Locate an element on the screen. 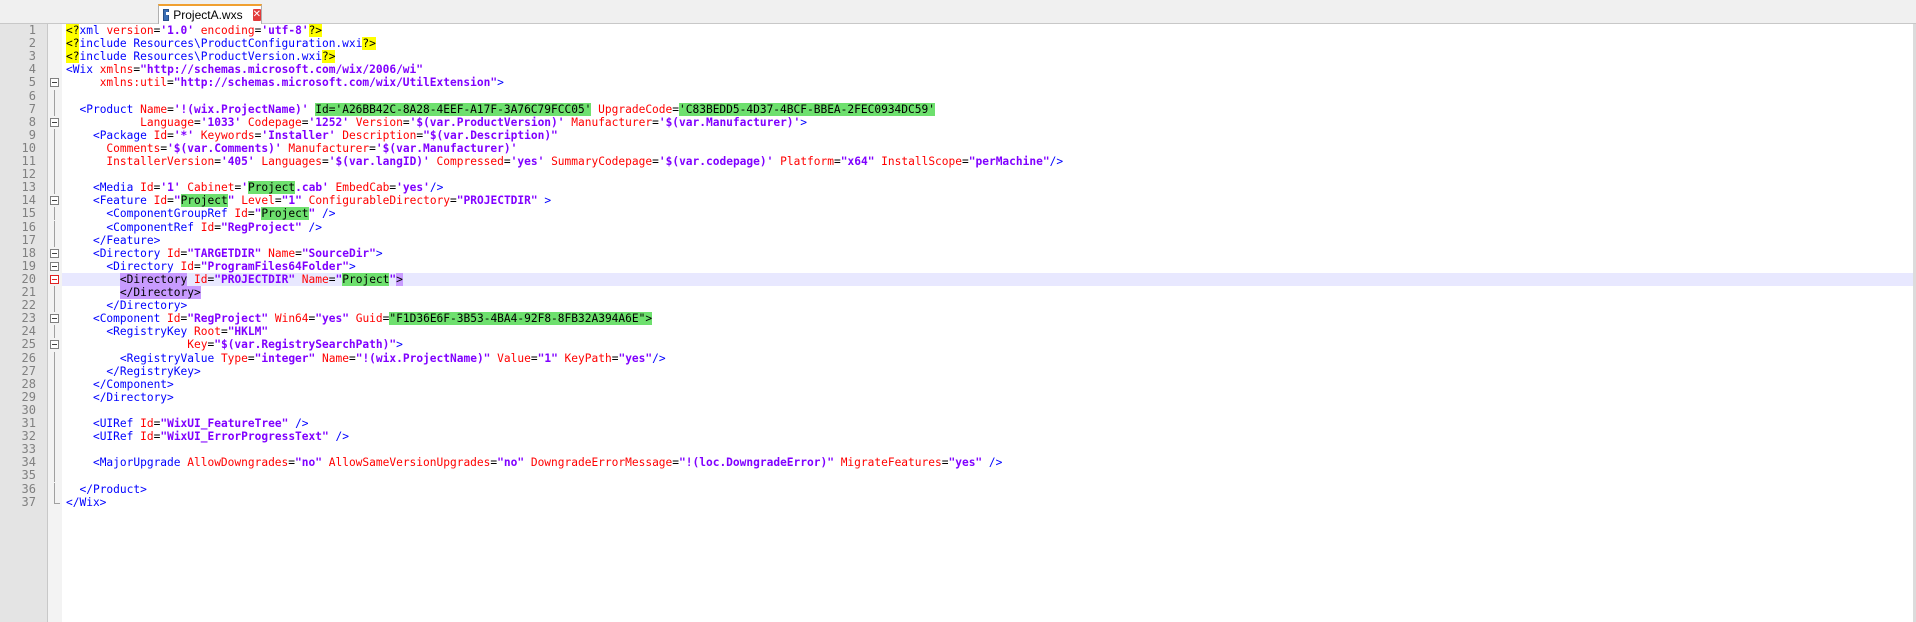  code-line: 30 is located at coordinates (969, 410).